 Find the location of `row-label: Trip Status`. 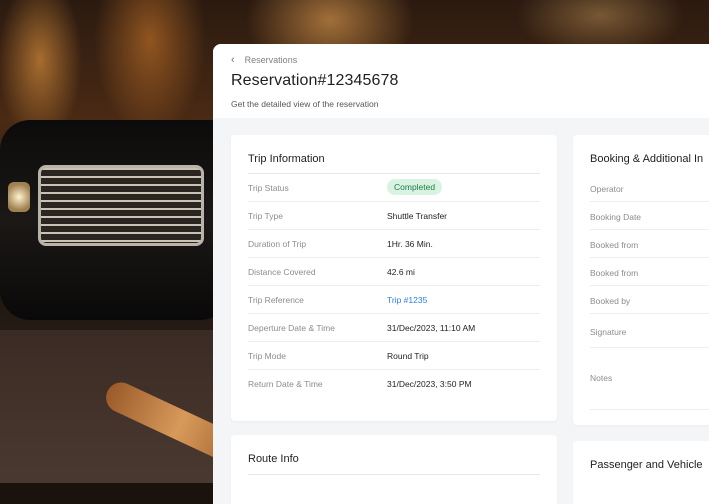

row-label: Trip Status is located at coordinates (268, 188).